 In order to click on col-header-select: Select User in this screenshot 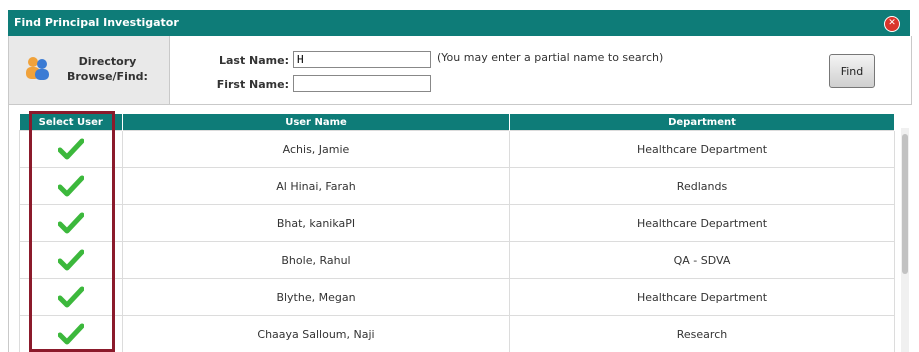, I will do `click(71, 122)`.